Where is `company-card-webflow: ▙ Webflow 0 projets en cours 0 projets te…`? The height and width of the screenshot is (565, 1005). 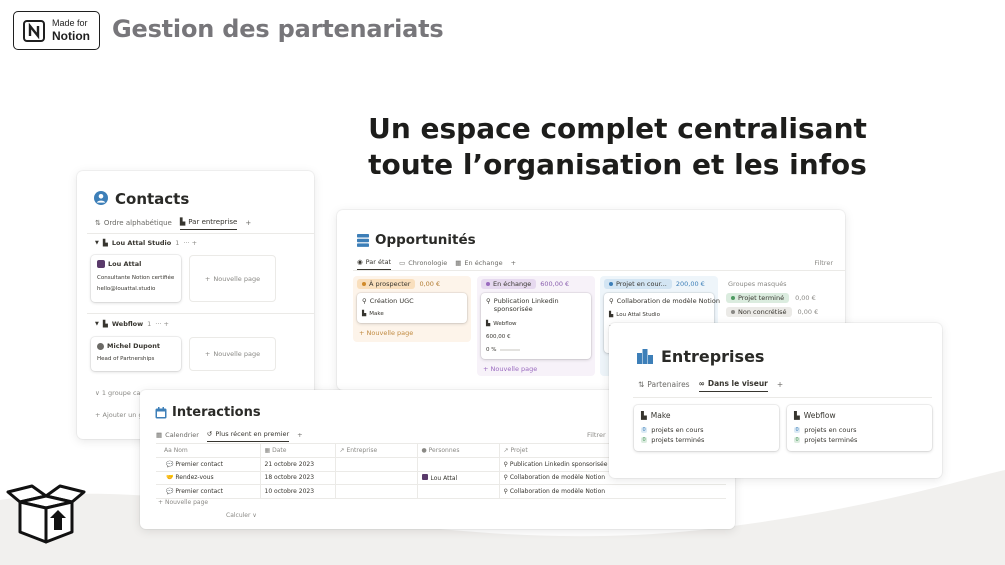
company-card-webflow: ▙ Webflow 0 projets en cours 0 projets te… is located at coordinates (859, 428).